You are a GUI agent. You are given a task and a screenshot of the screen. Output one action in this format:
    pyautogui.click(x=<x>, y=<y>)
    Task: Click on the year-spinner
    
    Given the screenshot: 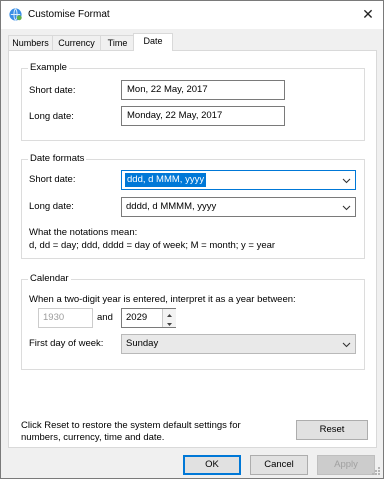 What is the action you would take?
    pyautogui.click(x=169, y=318)
    